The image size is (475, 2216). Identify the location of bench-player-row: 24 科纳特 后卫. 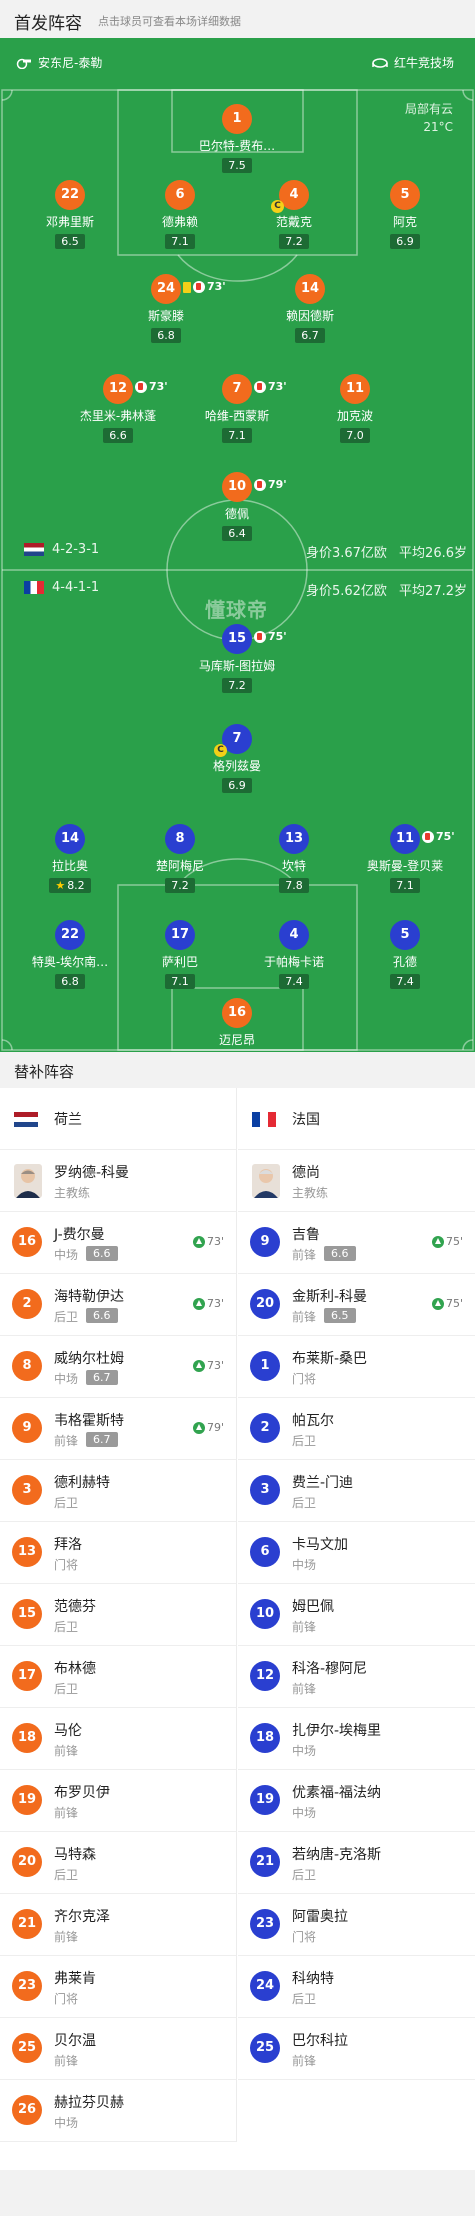
(356, 1987).